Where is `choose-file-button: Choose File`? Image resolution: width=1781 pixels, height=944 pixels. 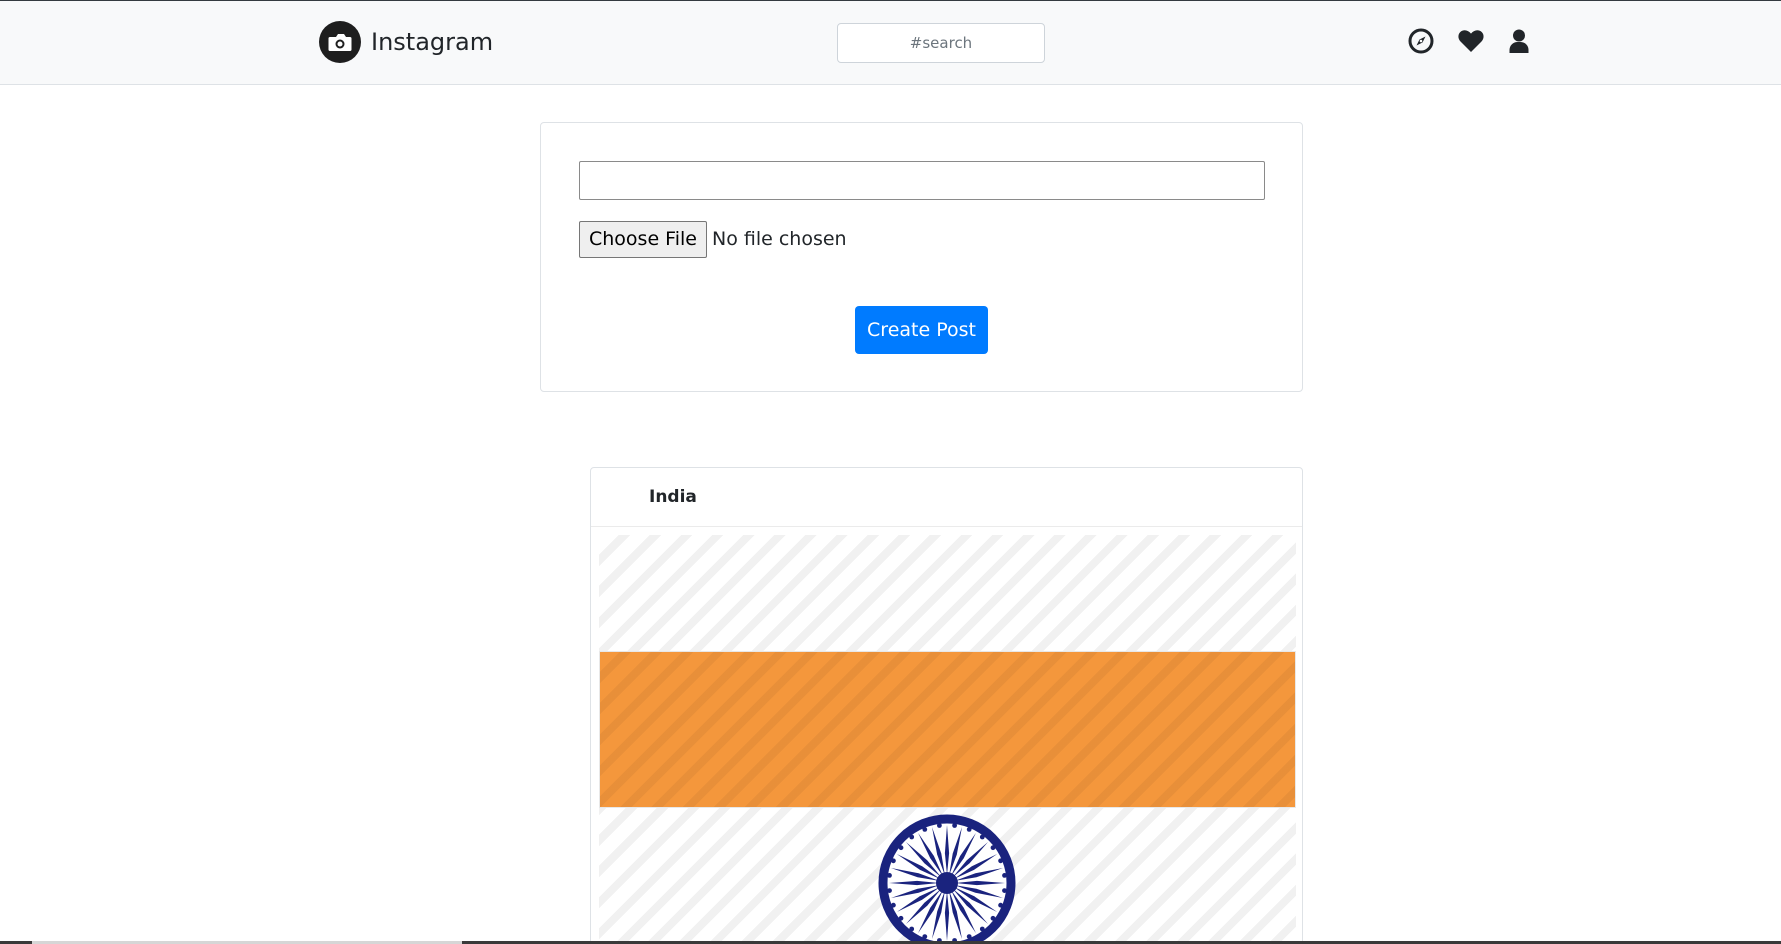
choose-file-button: Choose File is located at coordinates (643, 239).